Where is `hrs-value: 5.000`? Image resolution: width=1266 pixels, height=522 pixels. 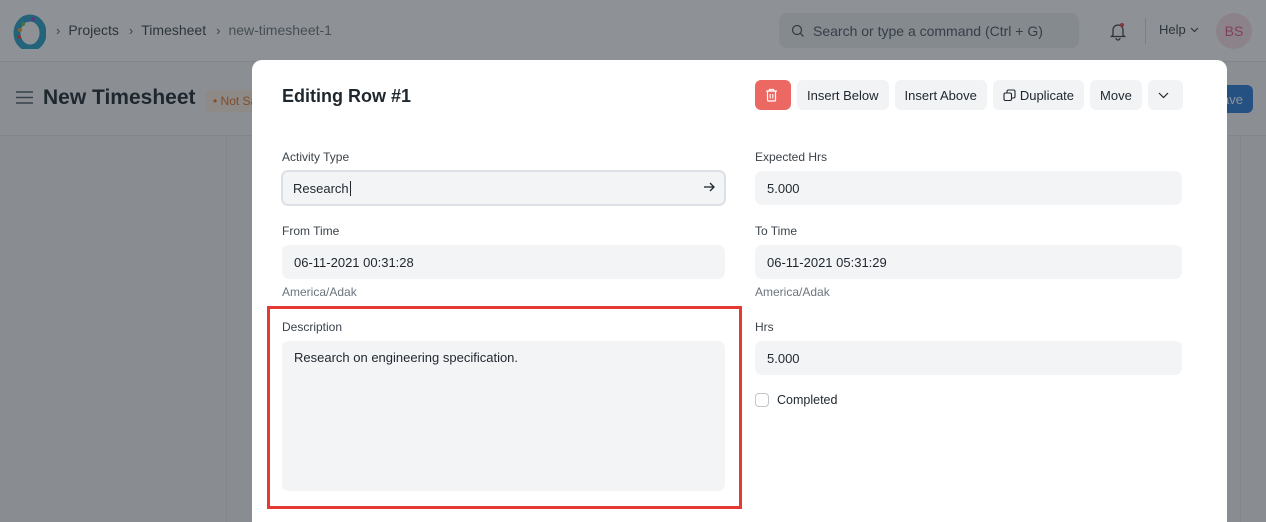
hrs-value: 5.000 is located at coordinates (783, 358).